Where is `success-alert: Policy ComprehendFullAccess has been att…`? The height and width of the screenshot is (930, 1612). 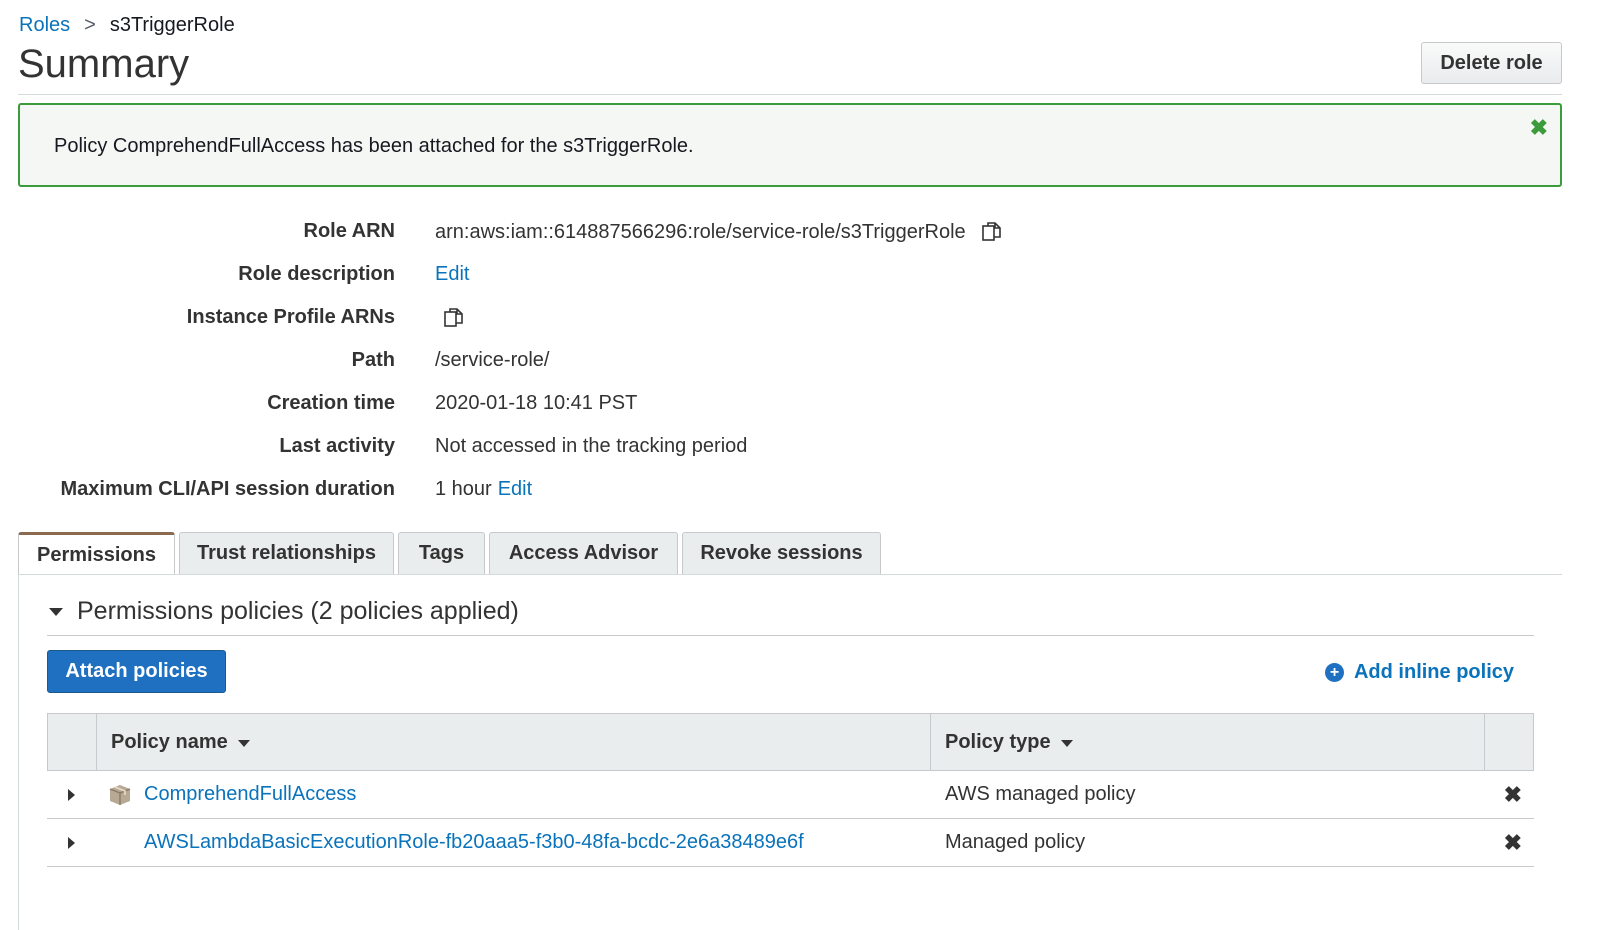 success-alert: Policy ComprehendFullAccess has been att… is located at coordinates (790, 145).